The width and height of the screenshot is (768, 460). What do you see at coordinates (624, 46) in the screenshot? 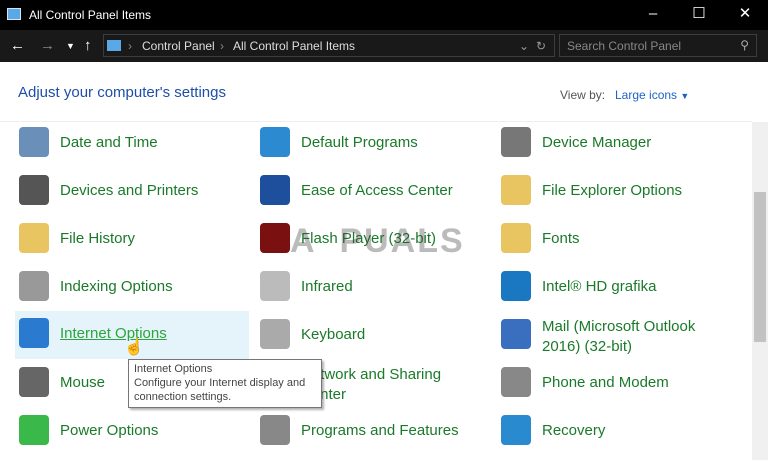
I see `search-placeholder: Search Control Panel` at bounding box center [624, 46].